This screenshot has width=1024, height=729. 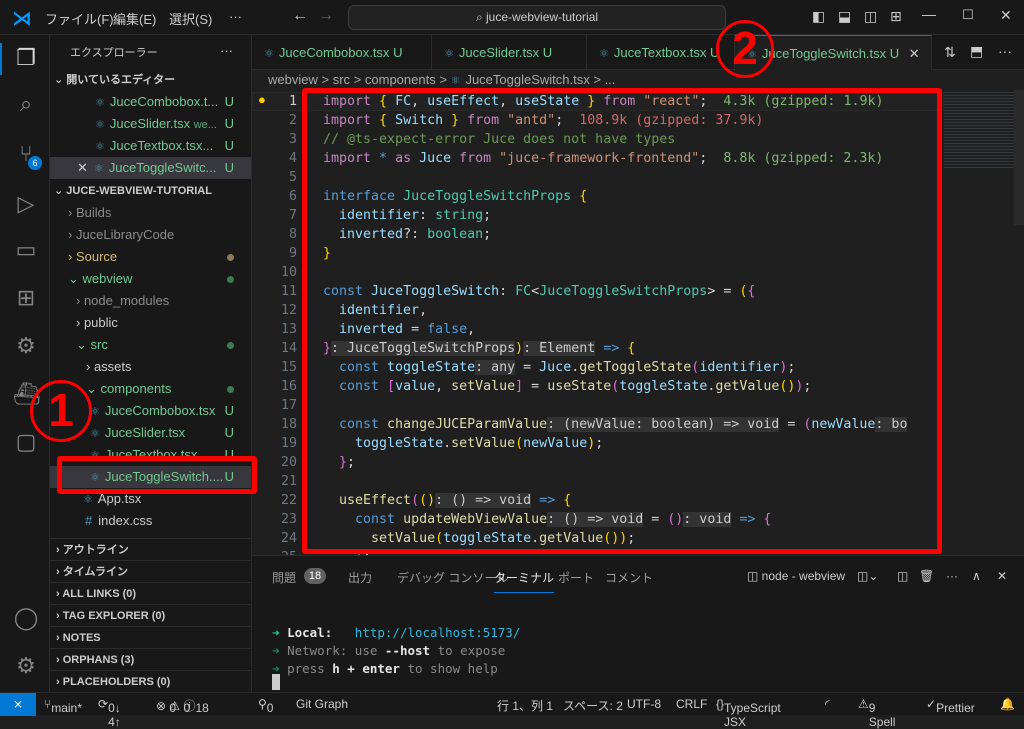 I want to click on minimize-button: —, so click(x=929, y=14).